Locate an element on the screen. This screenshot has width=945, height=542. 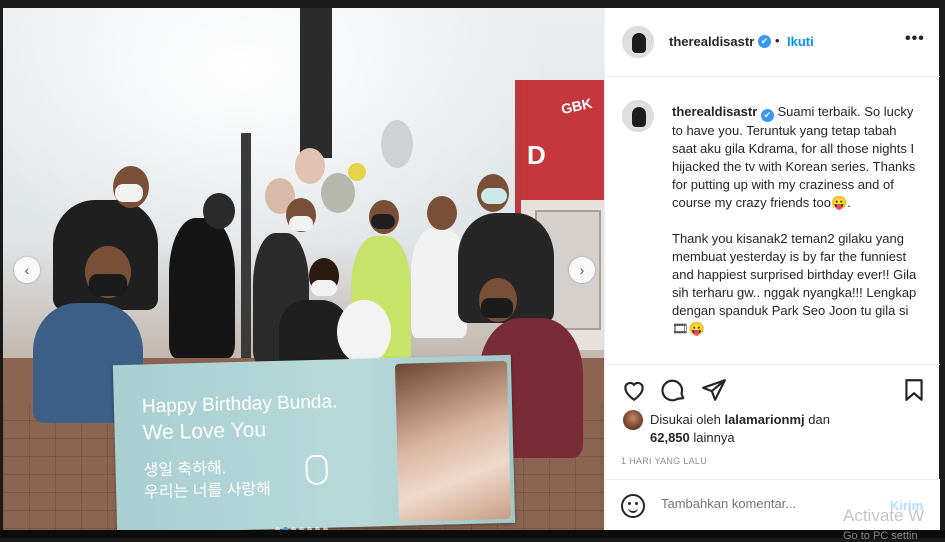
activation-watermark-sub: Go to PC settin is located at coordinates (880, 536).